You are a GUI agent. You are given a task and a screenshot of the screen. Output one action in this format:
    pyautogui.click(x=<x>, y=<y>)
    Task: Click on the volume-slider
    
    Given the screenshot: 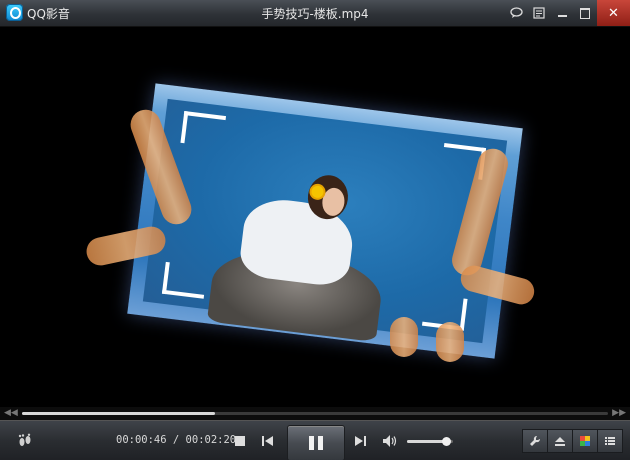 What is the action you would take?
    pyautogui.click(x=430, y=441)
    